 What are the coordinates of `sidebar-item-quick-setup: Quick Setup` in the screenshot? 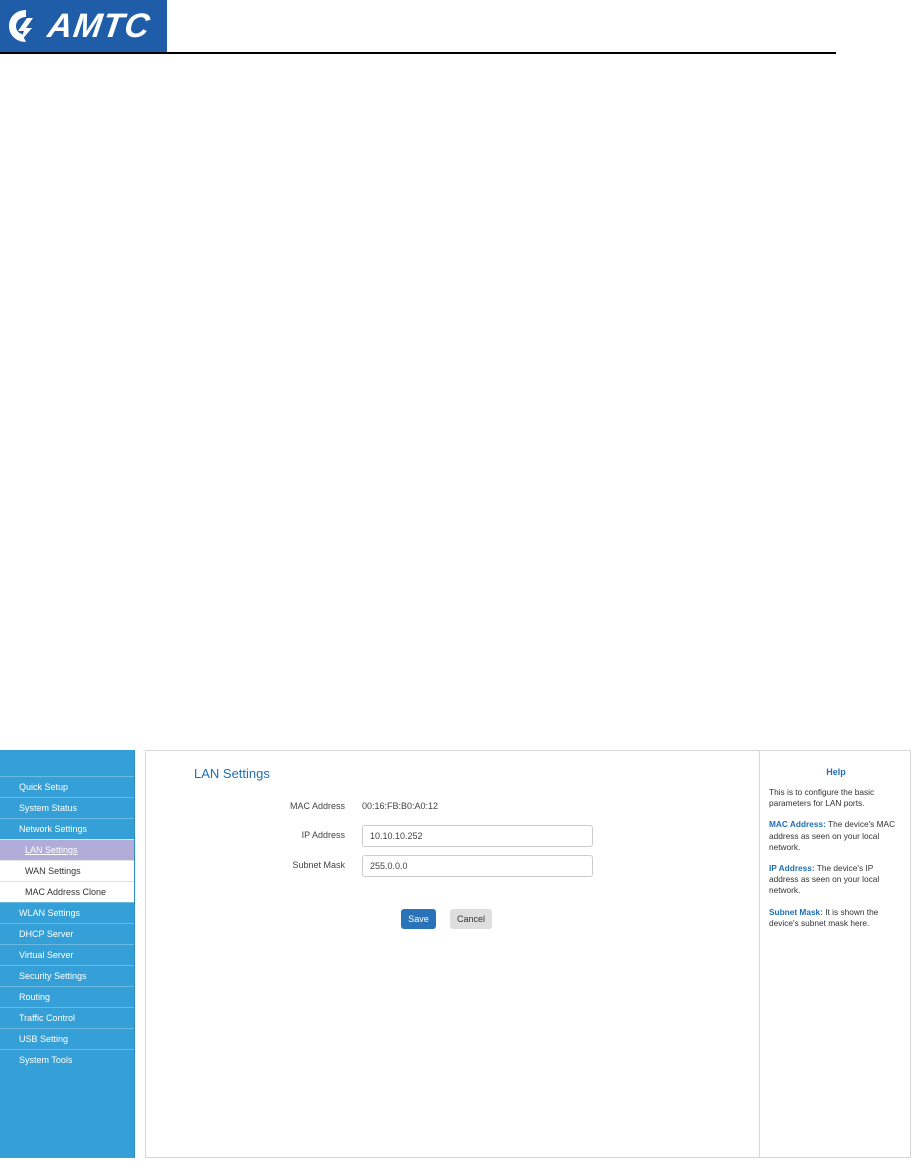 It's located at (67, 786).